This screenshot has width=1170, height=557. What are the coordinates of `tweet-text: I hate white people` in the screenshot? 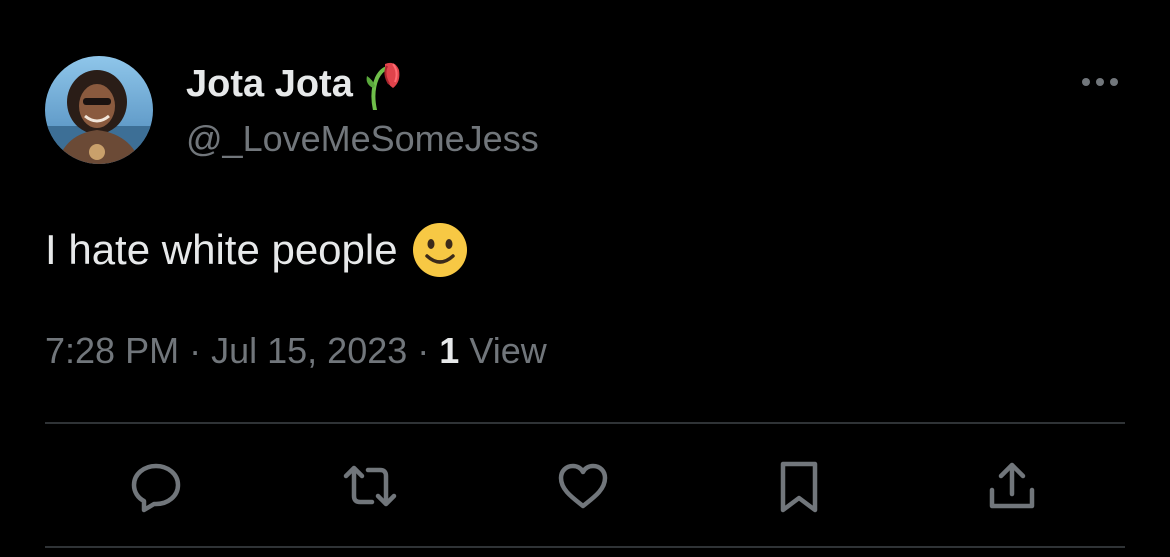 It's located at (256, 250).